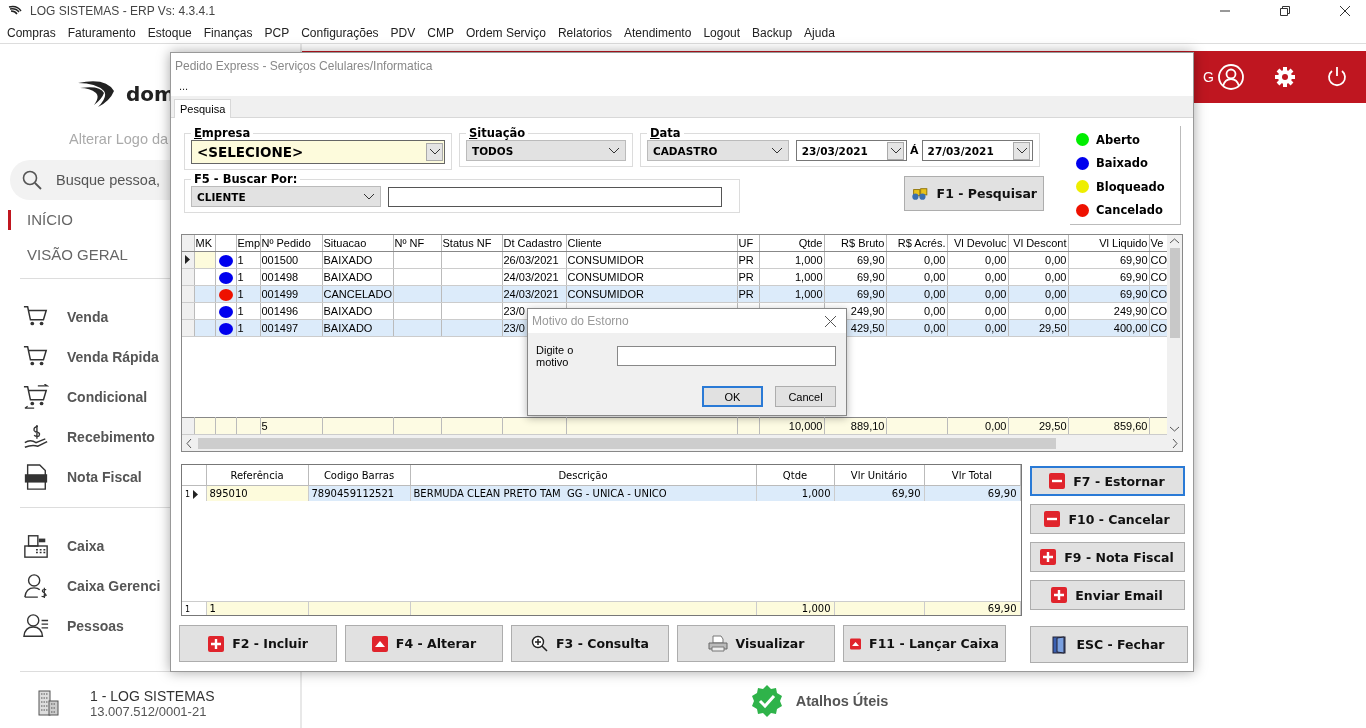  Describe the element at coordinates (340, 32) in the screenshot. I see `menu-item: Configurações` at that location.